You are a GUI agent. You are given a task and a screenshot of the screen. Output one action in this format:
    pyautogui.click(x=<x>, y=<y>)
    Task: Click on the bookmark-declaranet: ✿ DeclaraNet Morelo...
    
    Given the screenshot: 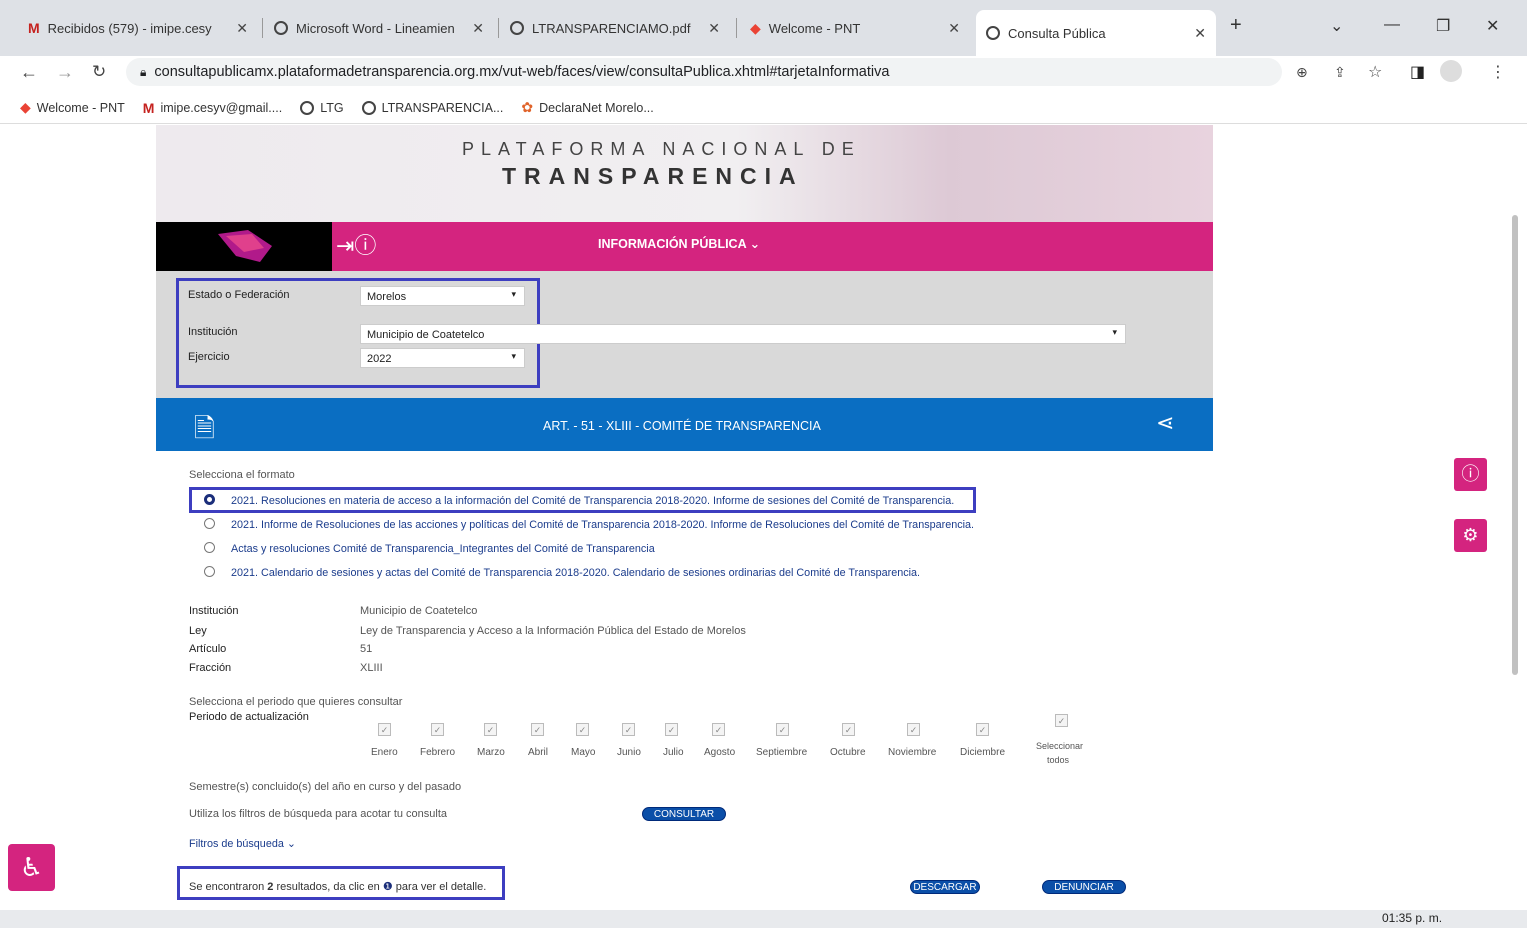 What is the action you would take?
    pyautogui.click(x=587, y=107)
    